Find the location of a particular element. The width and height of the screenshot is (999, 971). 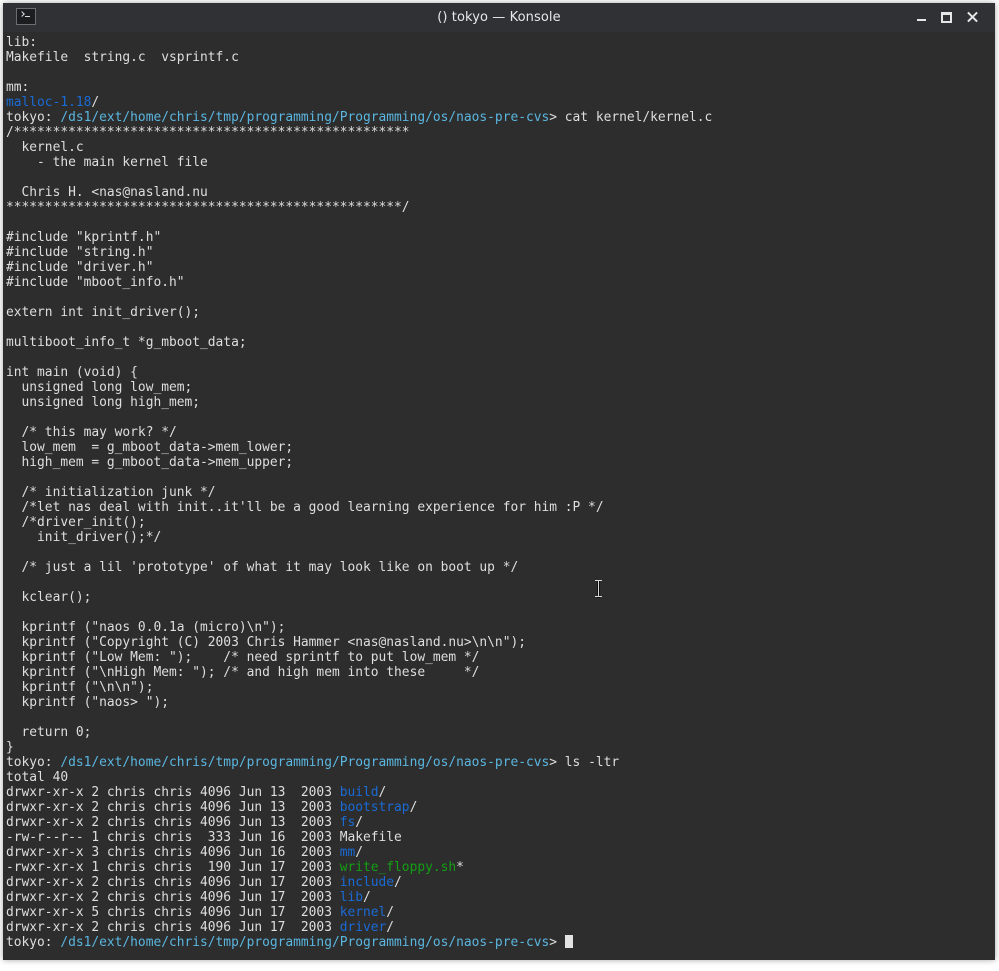

terminal-line: high_mem = g_mboot_data->mem_upper; is located at coordinates (500, 462).